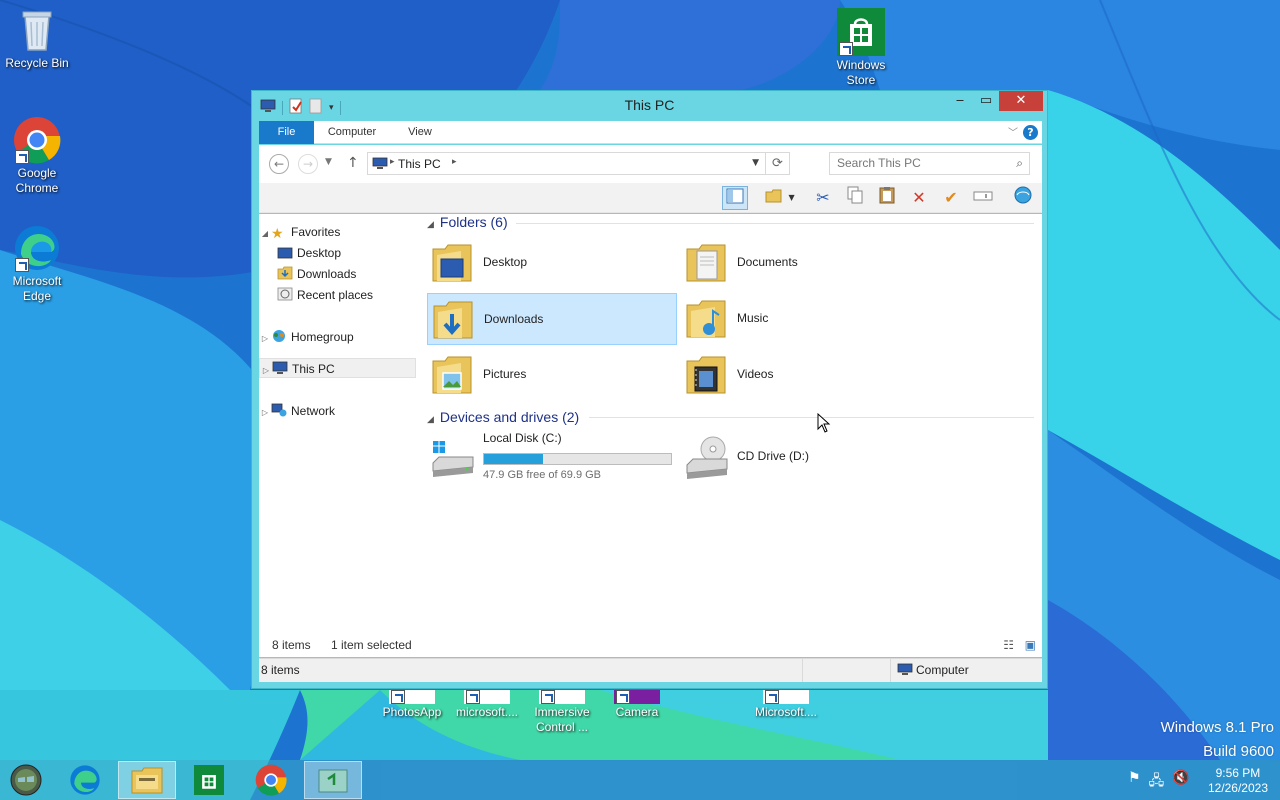 This screenshot has height=800, width=1280. What do you see at coordinates (824, 423) in the screenshot?
I see `mouse-cursor` at bounding box center [824, 423].